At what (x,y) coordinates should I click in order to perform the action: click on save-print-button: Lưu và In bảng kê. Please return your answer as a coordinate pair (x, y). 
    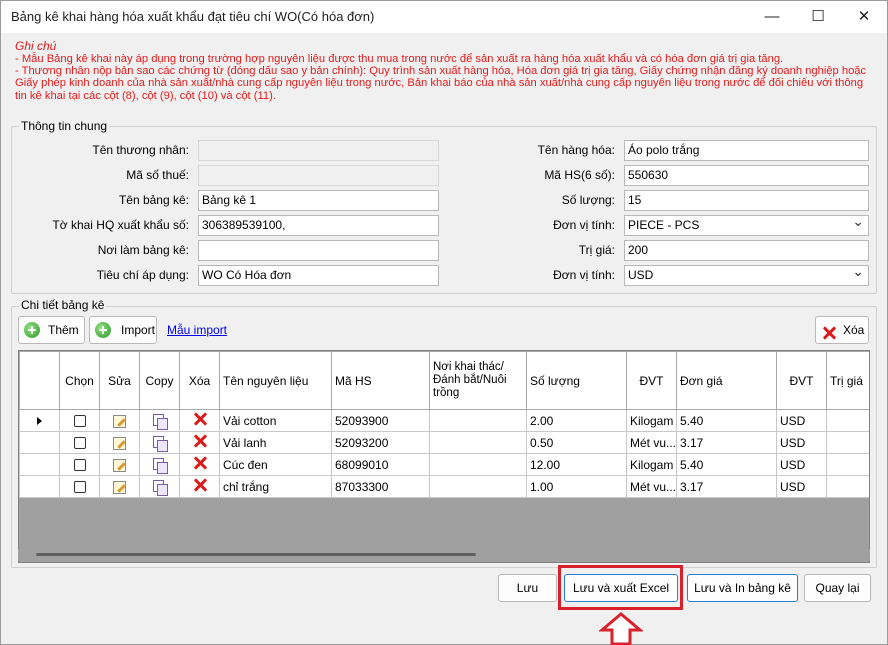
    Looking at the image, I should click on (742, 588).